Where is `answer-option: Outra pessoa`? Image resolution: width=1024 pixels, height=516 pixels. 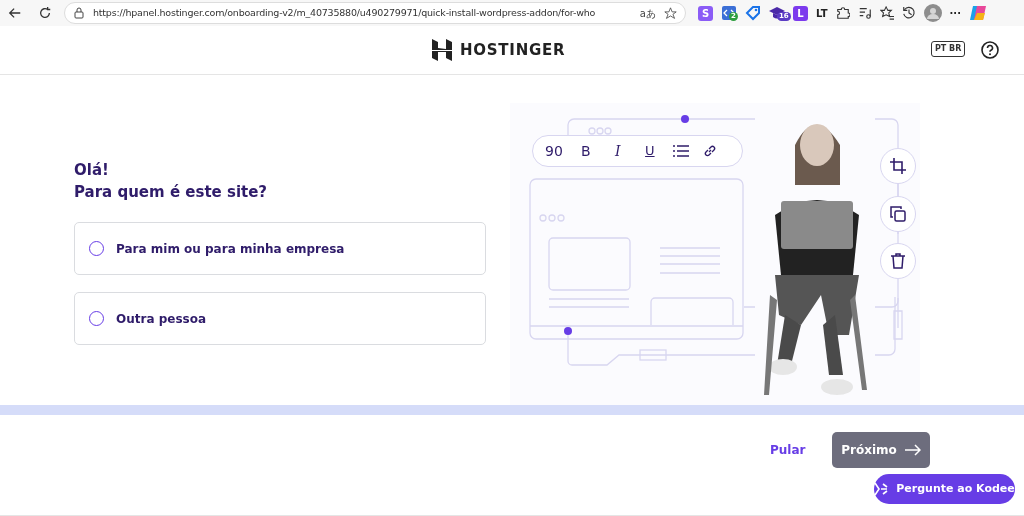 answer-option: Outra pessoa is located at coordinates (280, 318).